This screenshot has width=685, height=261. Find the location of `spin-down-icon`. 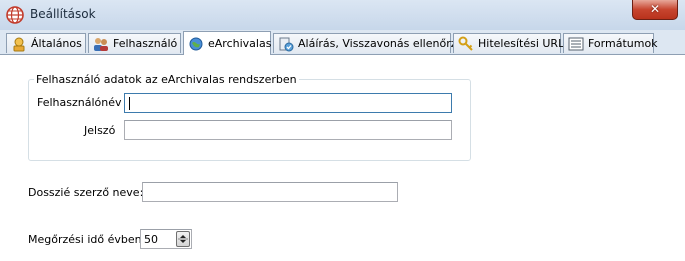

spin-down-icon is located at coordinates (183, 241).